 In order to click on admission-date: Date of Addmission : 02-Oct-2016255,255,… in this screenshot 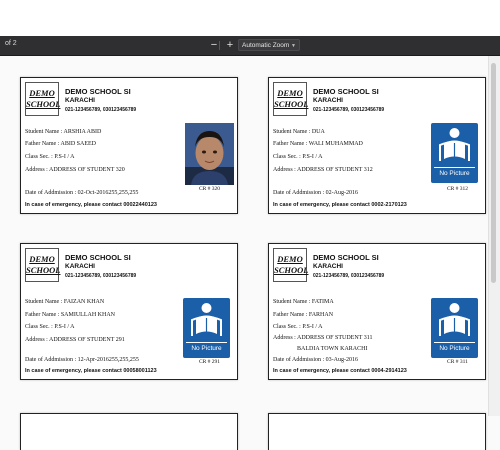, I will do `click(82, 193)`.